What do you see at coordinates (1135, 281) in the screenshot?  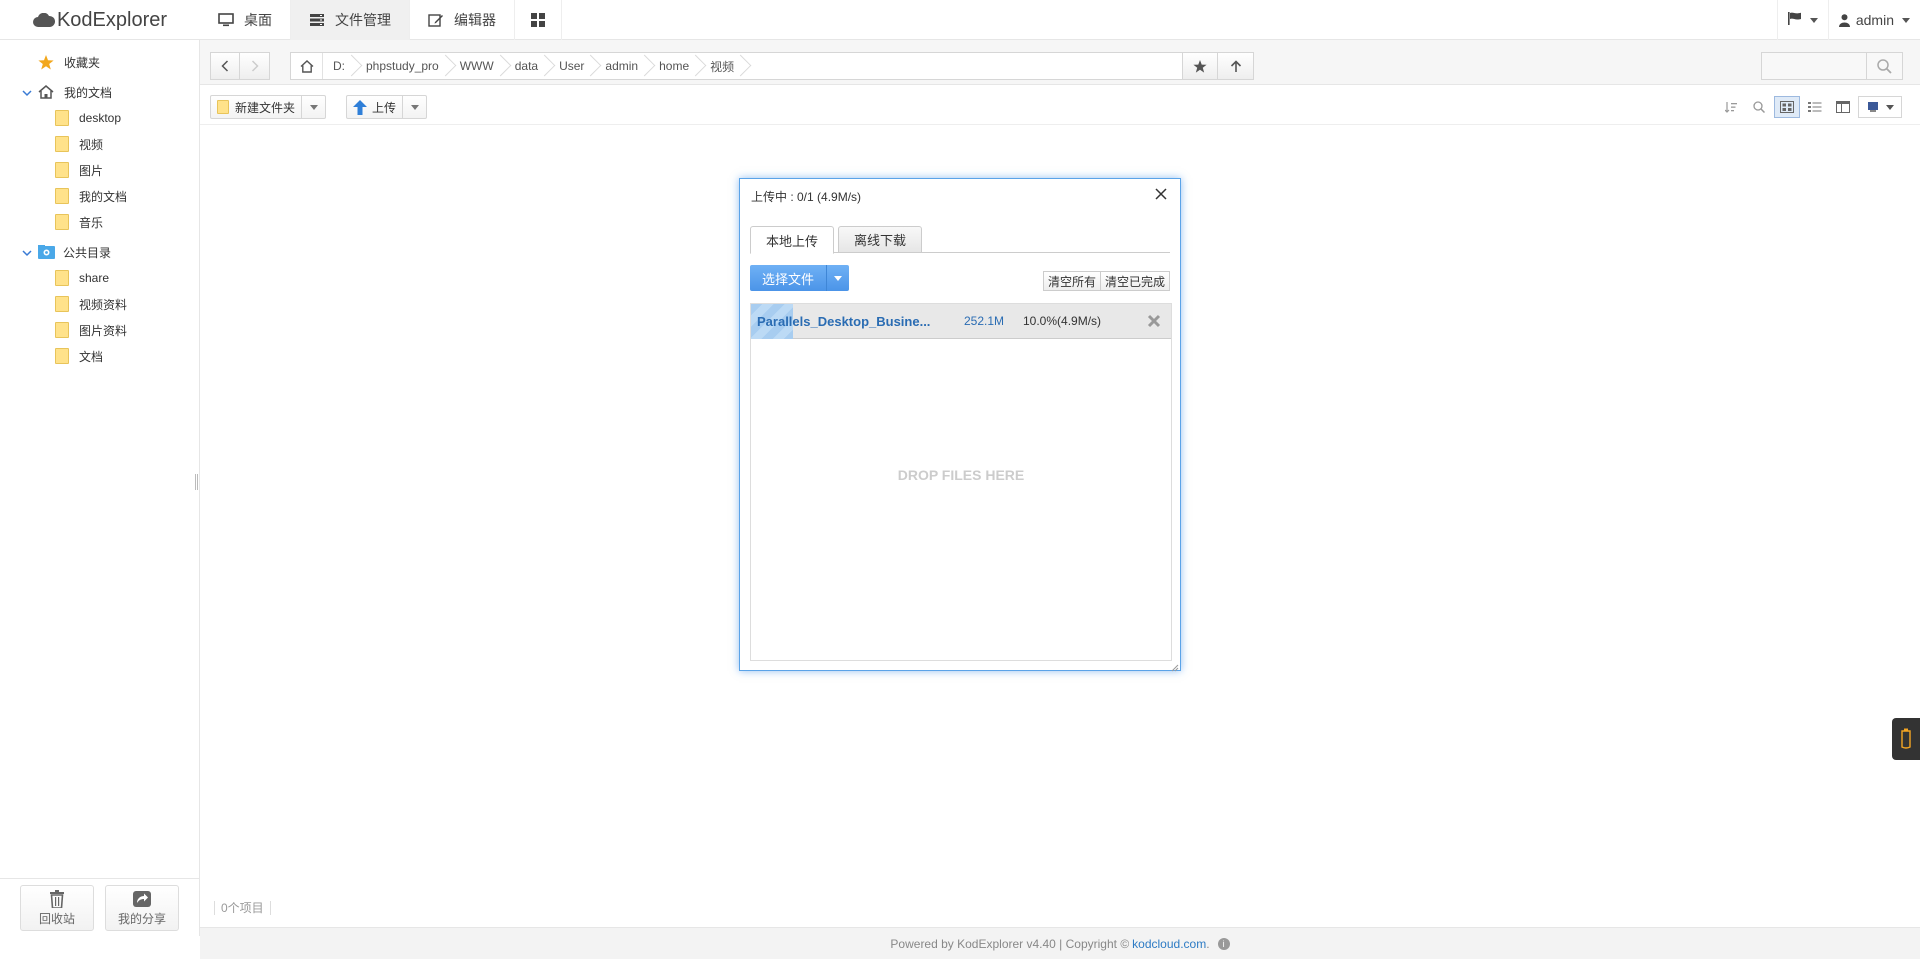 I see `clear-finished-button: 清空已完成` at bounding box center [1135, 281].